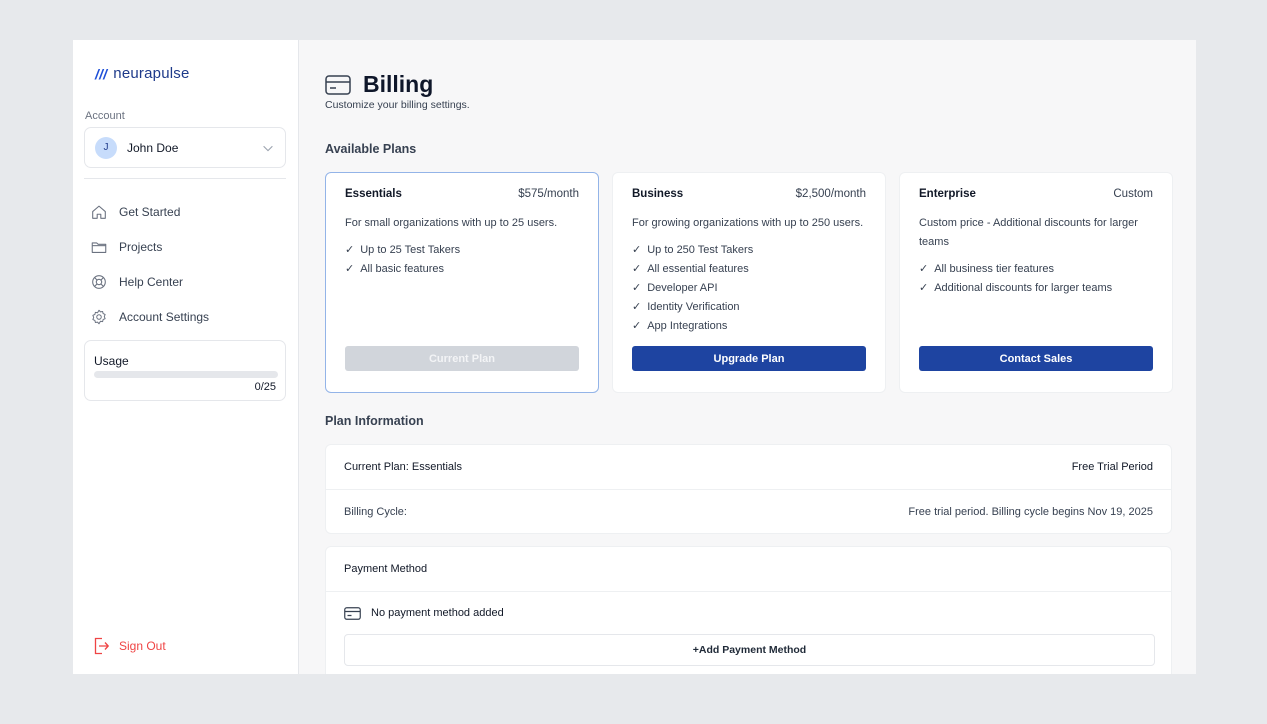 This screenshot has width=1267, height=724. Describe the element at coordinates (1133, 194) in the screenshot. I see `plan-price: Custom` at that location.